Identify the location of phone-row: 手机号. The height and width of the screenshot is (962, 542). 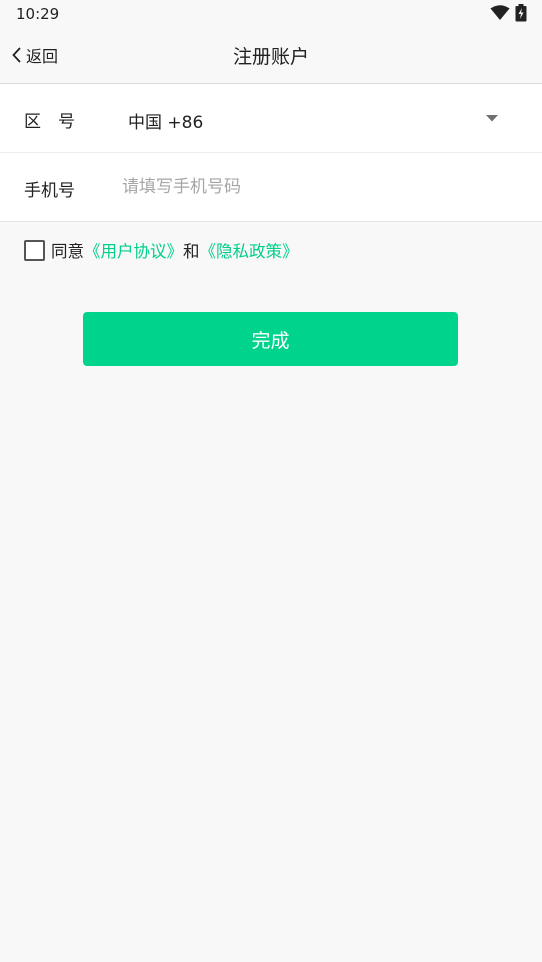
(271, 187).